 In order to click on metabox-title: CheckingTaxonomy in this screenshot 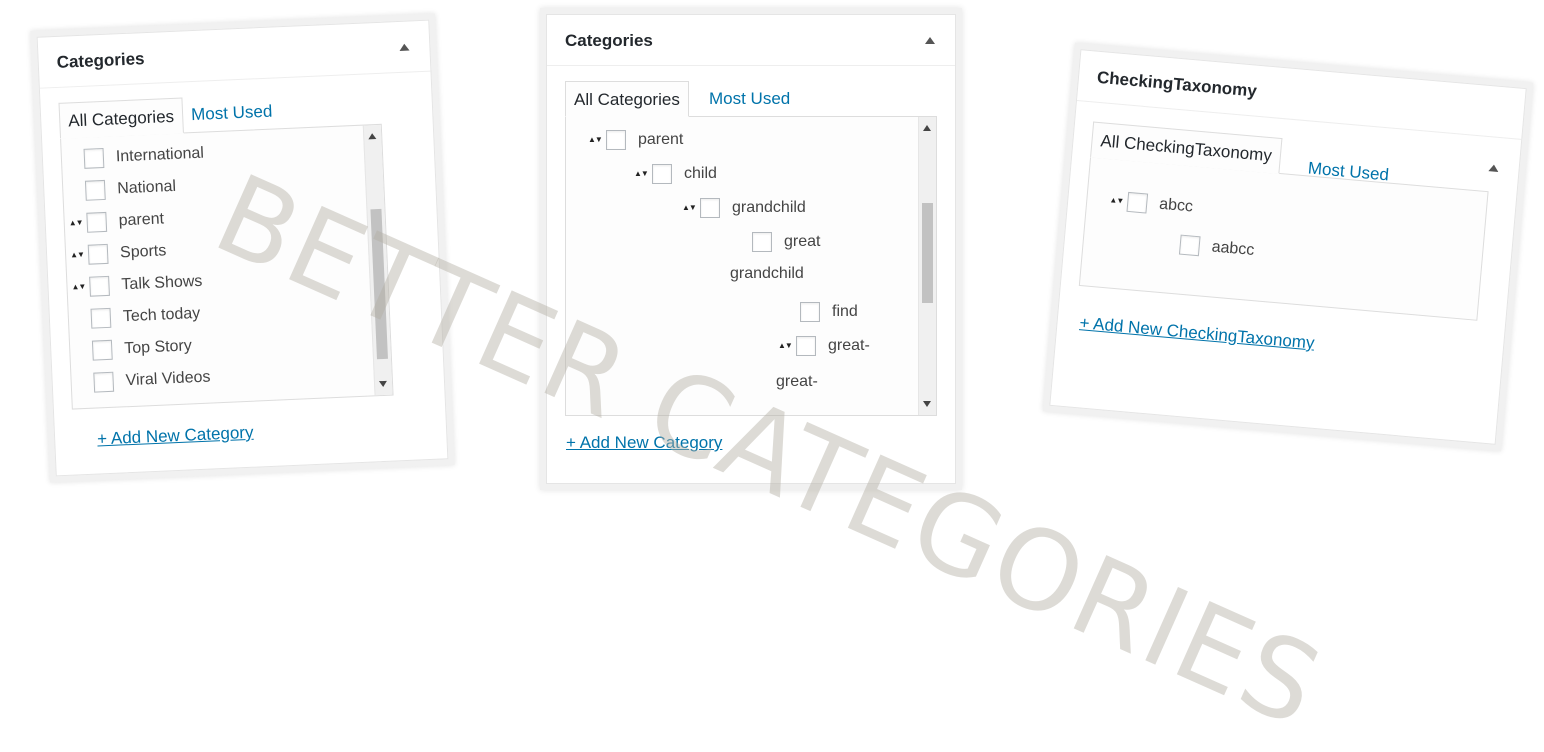, I will do `click(1177, 84)`.